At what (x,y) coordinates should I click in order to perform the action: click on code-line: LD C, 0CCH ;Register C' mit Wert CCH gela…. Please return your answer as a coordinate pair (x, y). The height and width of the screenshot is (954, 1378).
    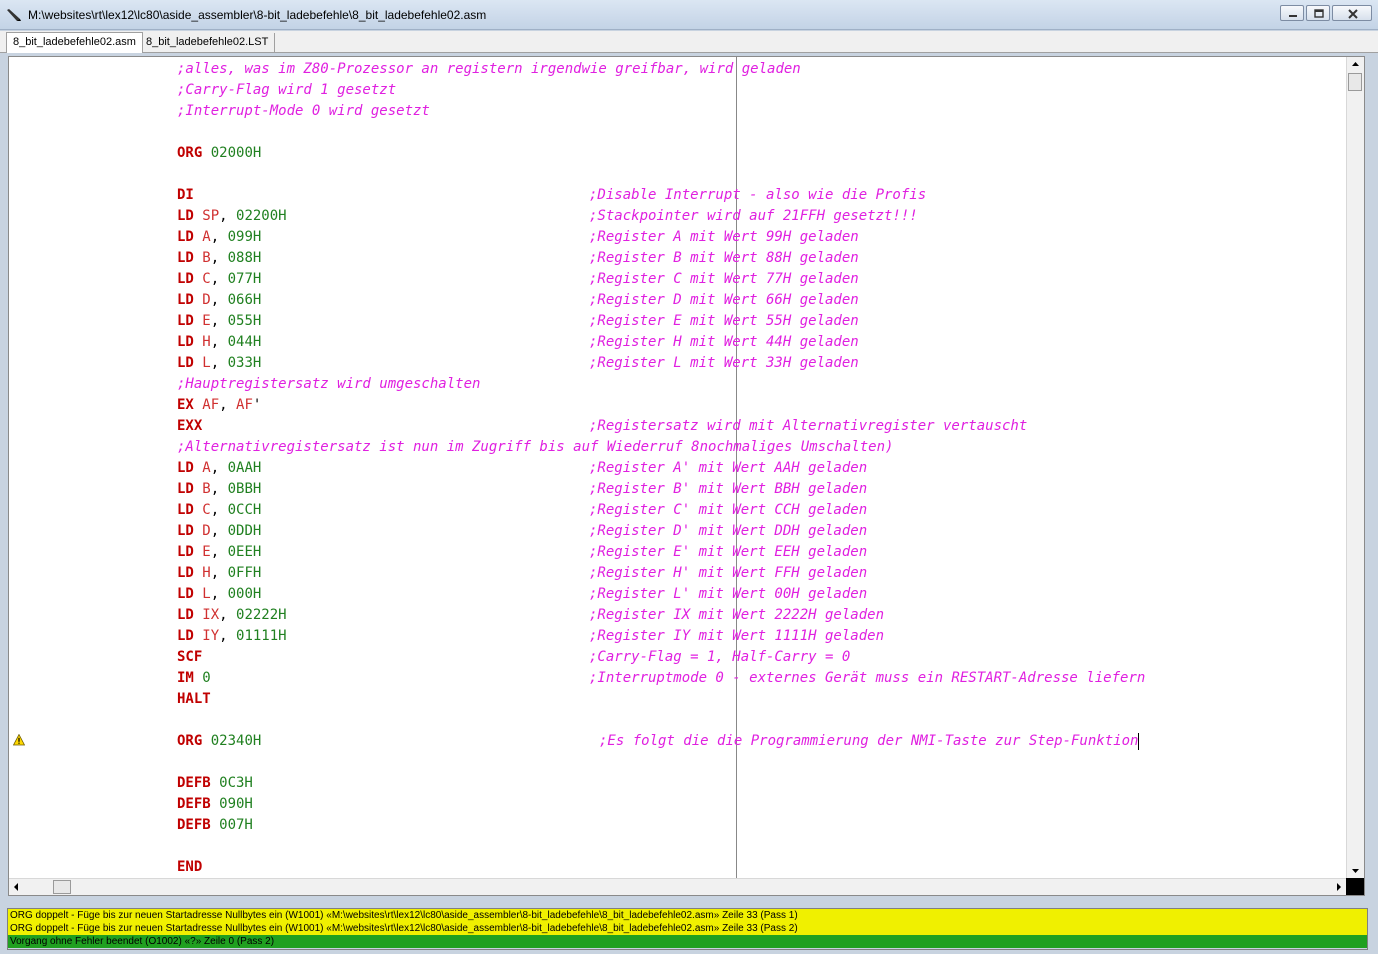
    Looking at the image, I should click on (674, 510).